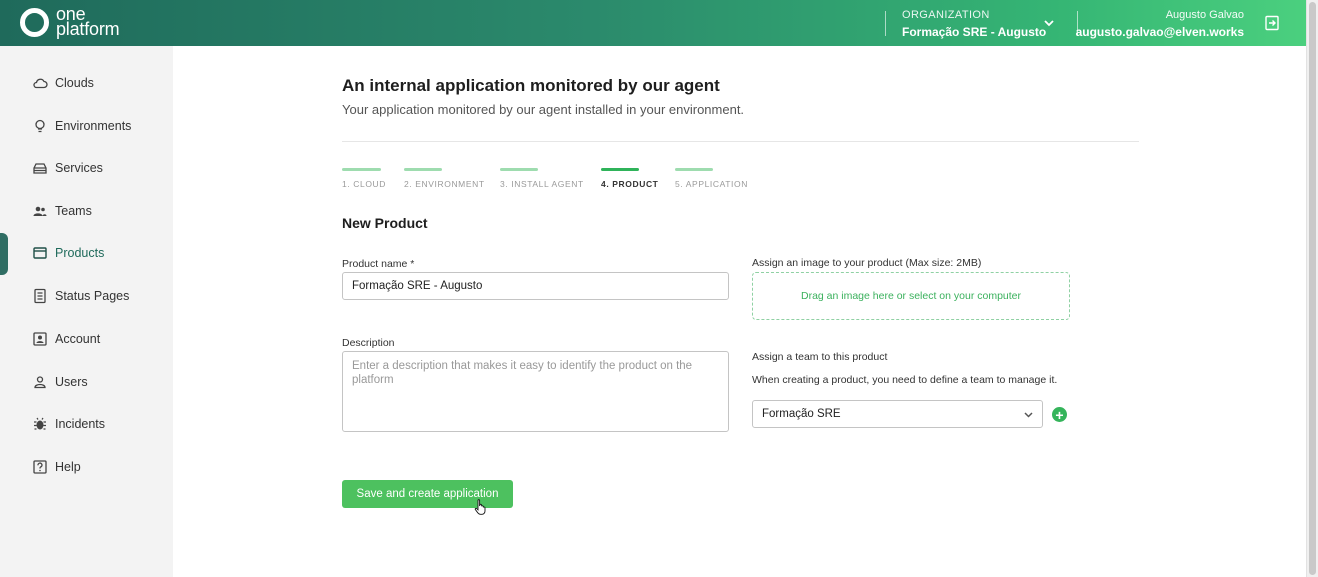 Image resolution: width=1318 pixels, height=577 pixels. I want to click on sidebar-item-help: Help, so click(86, 467).